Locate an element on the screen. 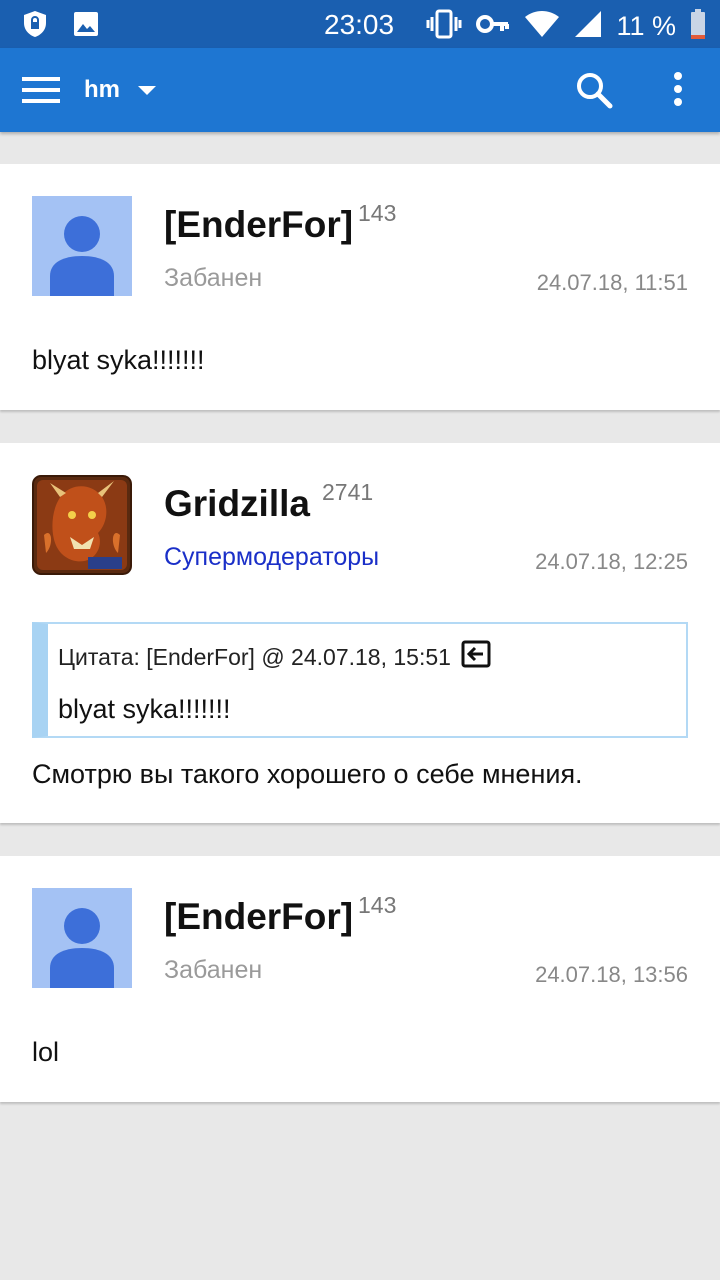 This screenshot has width=720, height=1280. user-group: Супермодераторы is located at coordinates (271, 557).